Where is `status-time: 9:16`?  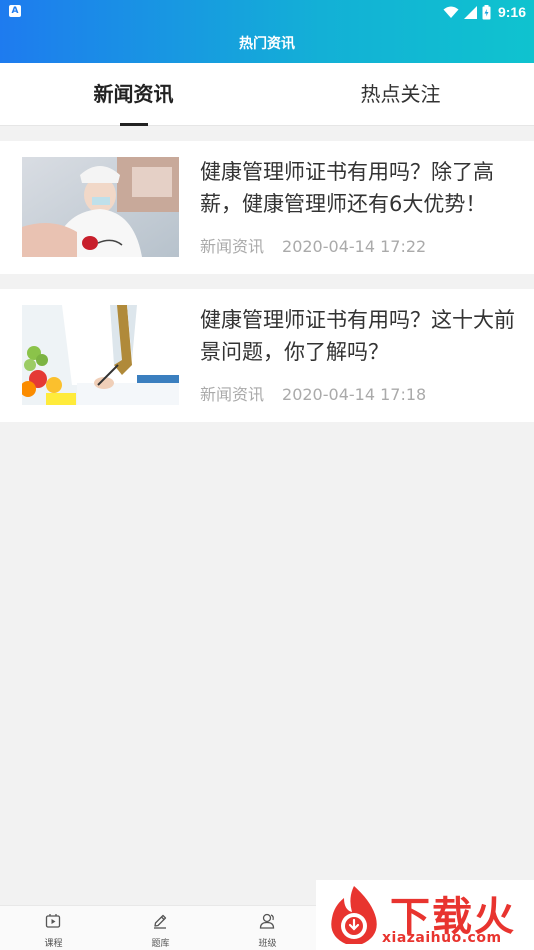 status-time: 9:16 is located at coordinates (511, 12).